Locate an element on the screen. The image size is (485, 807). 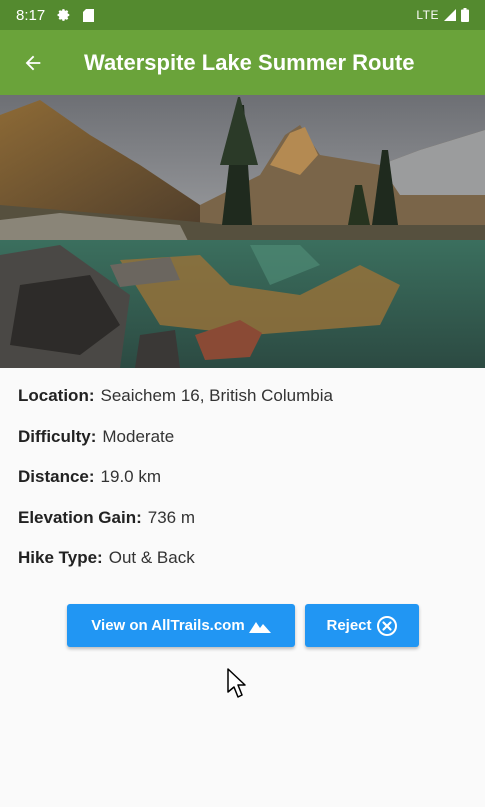
page-title: Waterspite Lake Summer Route is located at coordinates (249, 62).